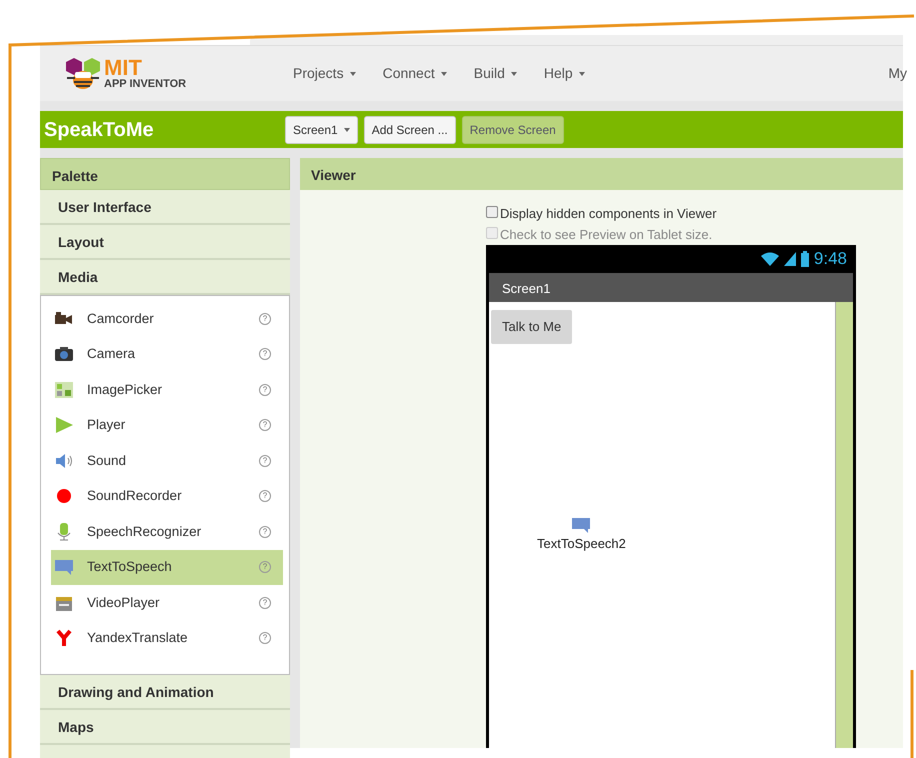 This screenshot has width=916, height=758. Describe the element at coordinates (165, 692) in the screenshot. I see `palette-category: Drawing and Animation` at that location.